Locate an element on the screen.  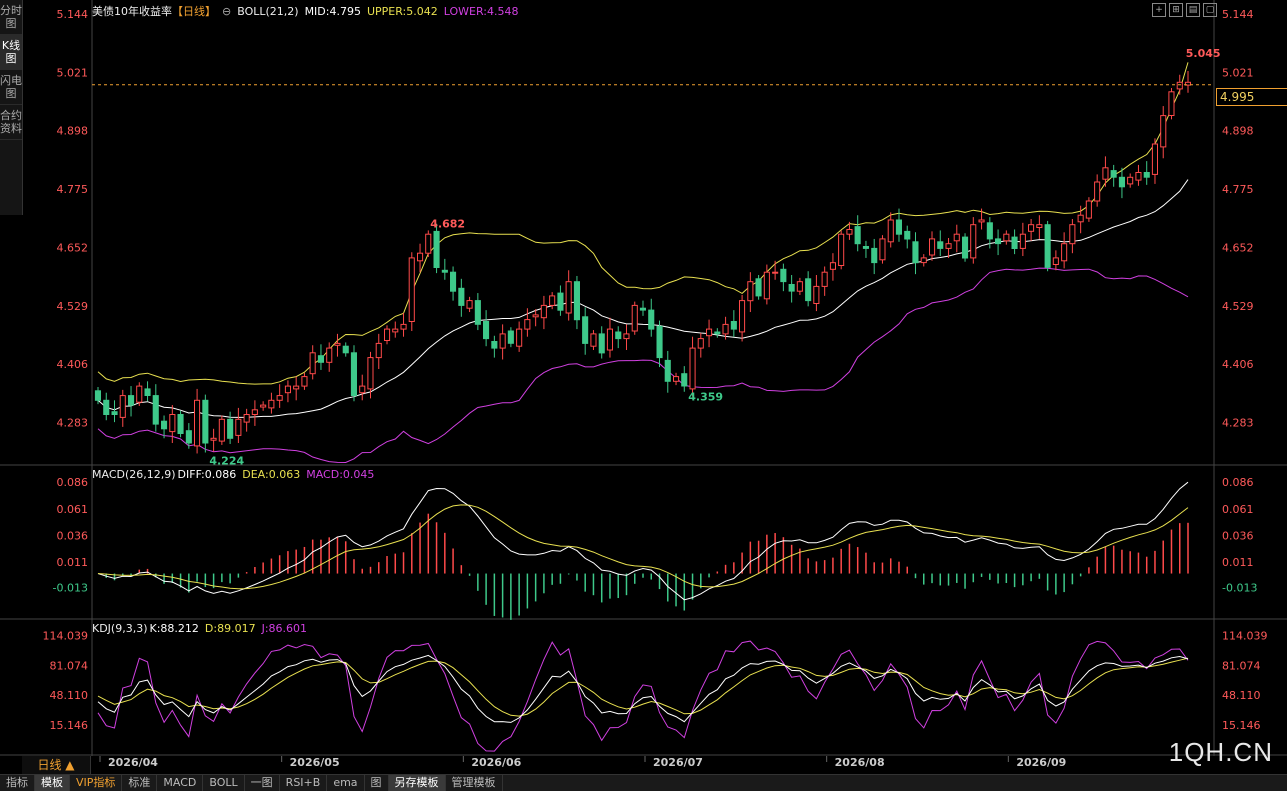
document-icon: ▢ is located at coordinates (1210, 10).